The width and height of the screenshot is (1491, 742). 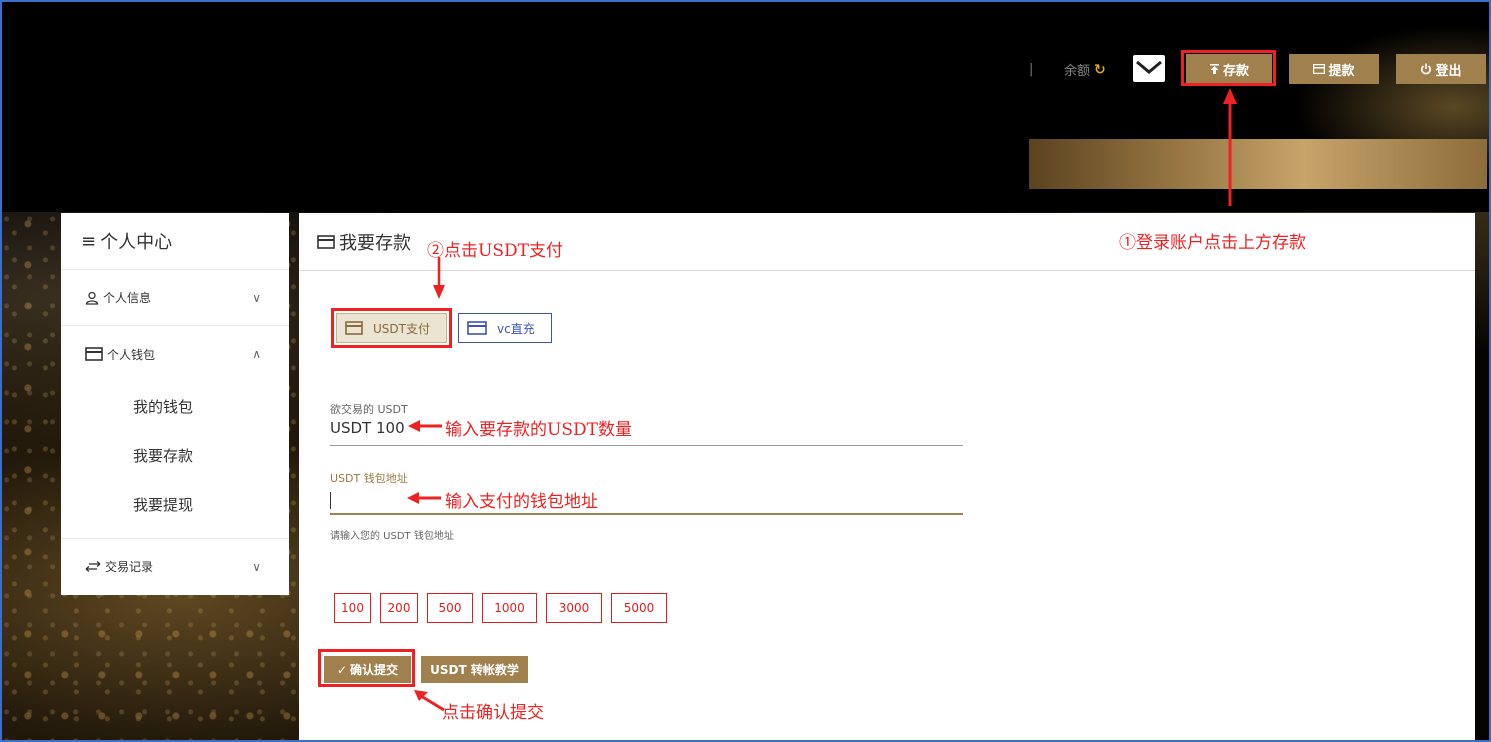 What do you see at coordinates (1149, 68) in the screenshot?
I see `mail-icon` at bounding box center [1149, 68].